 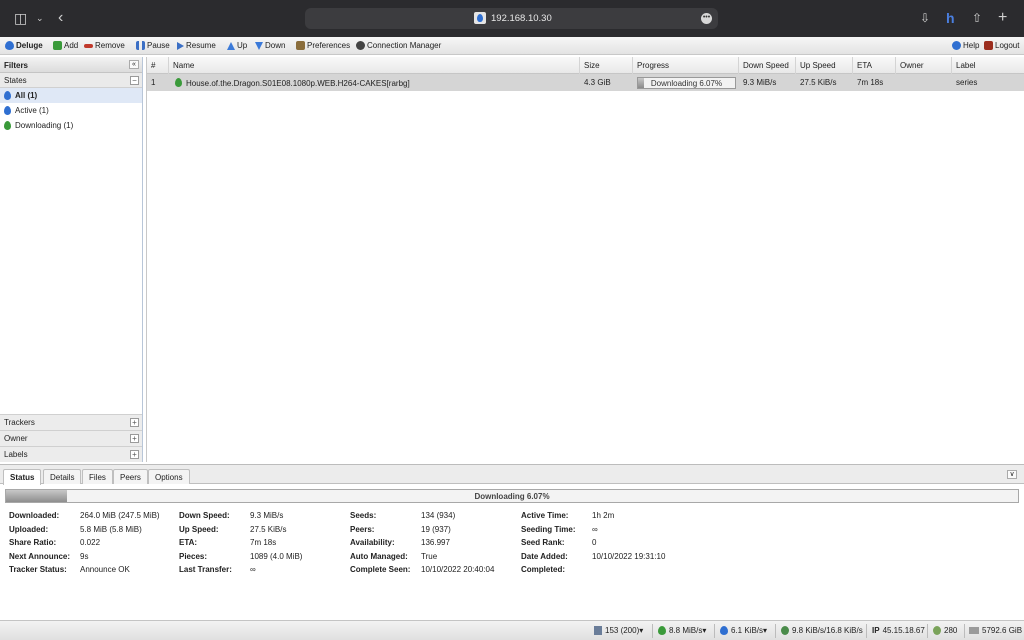 What do you see at coordinates (374, 65) in the screenshot?
I see `column-header-name: Name` at bounding box center [374, 65].